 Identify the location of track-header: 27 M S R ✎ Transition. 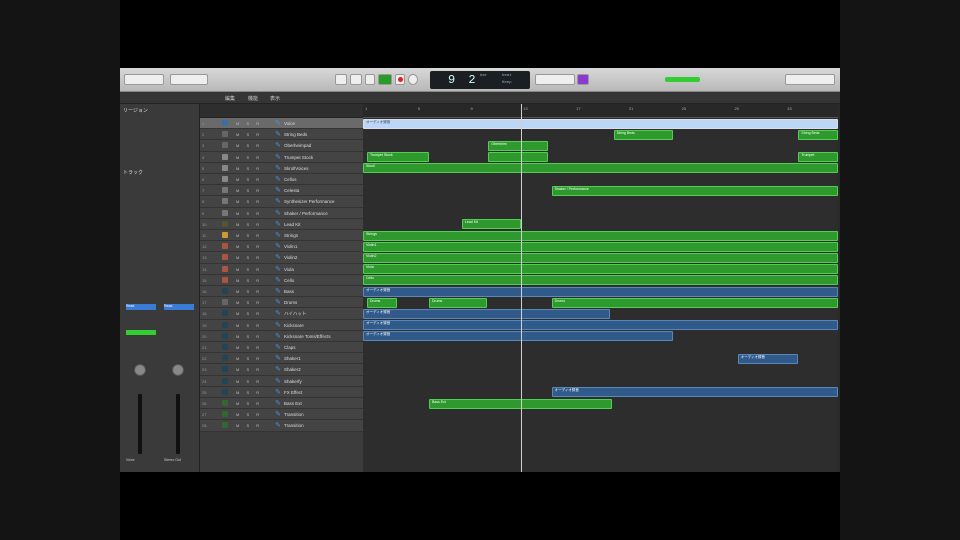
(281, 415).